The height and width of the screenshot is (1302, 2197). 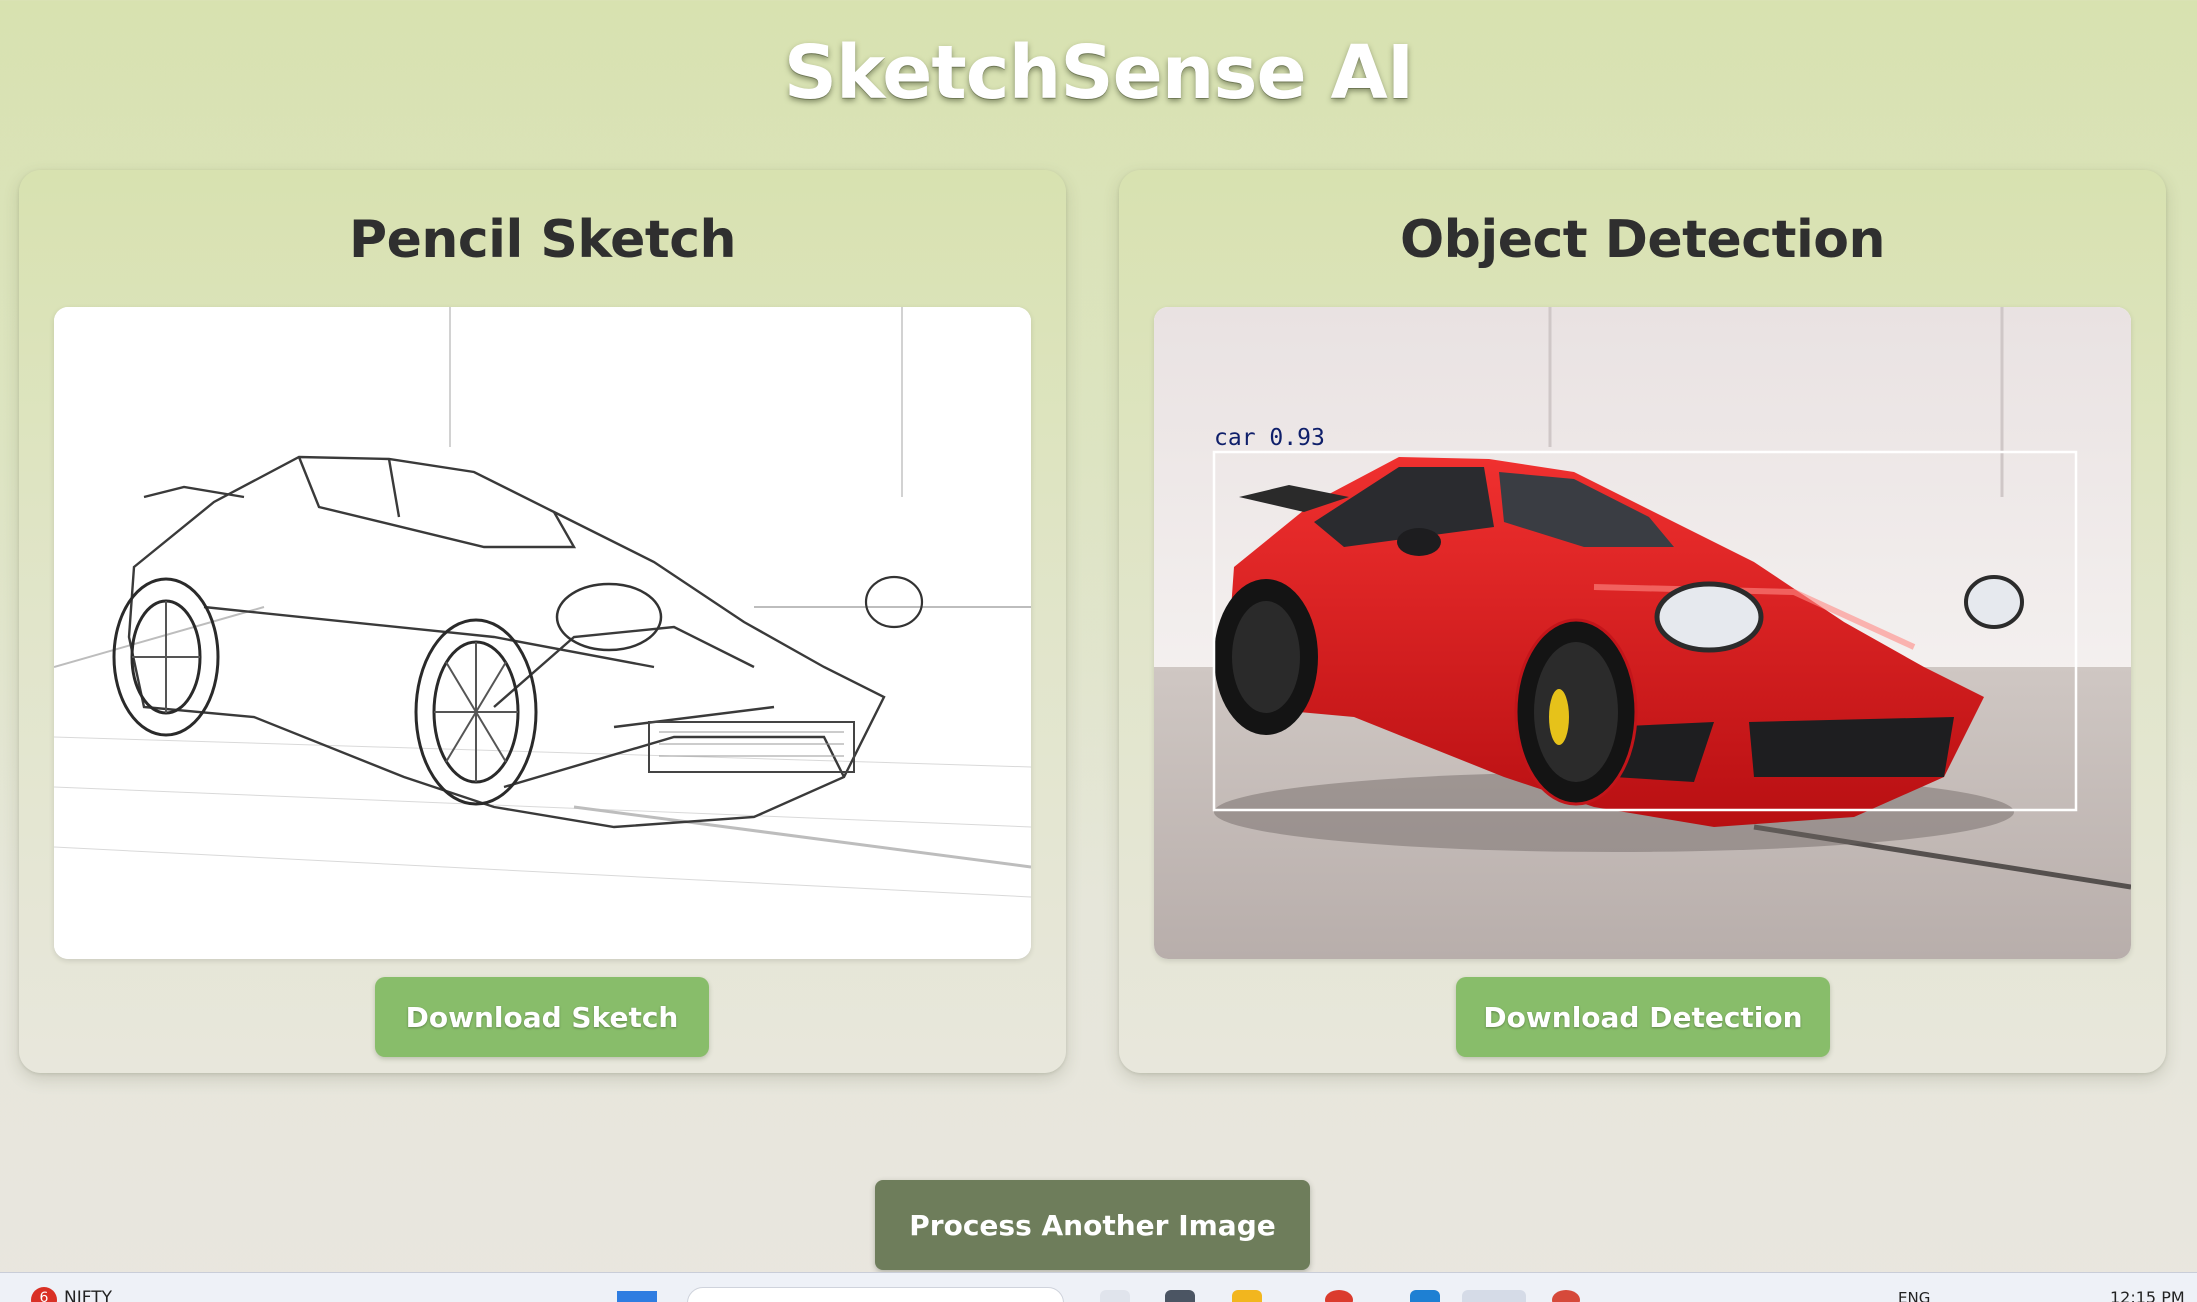 I want to click on app-icon-red, so click(x=1566, y=1296).